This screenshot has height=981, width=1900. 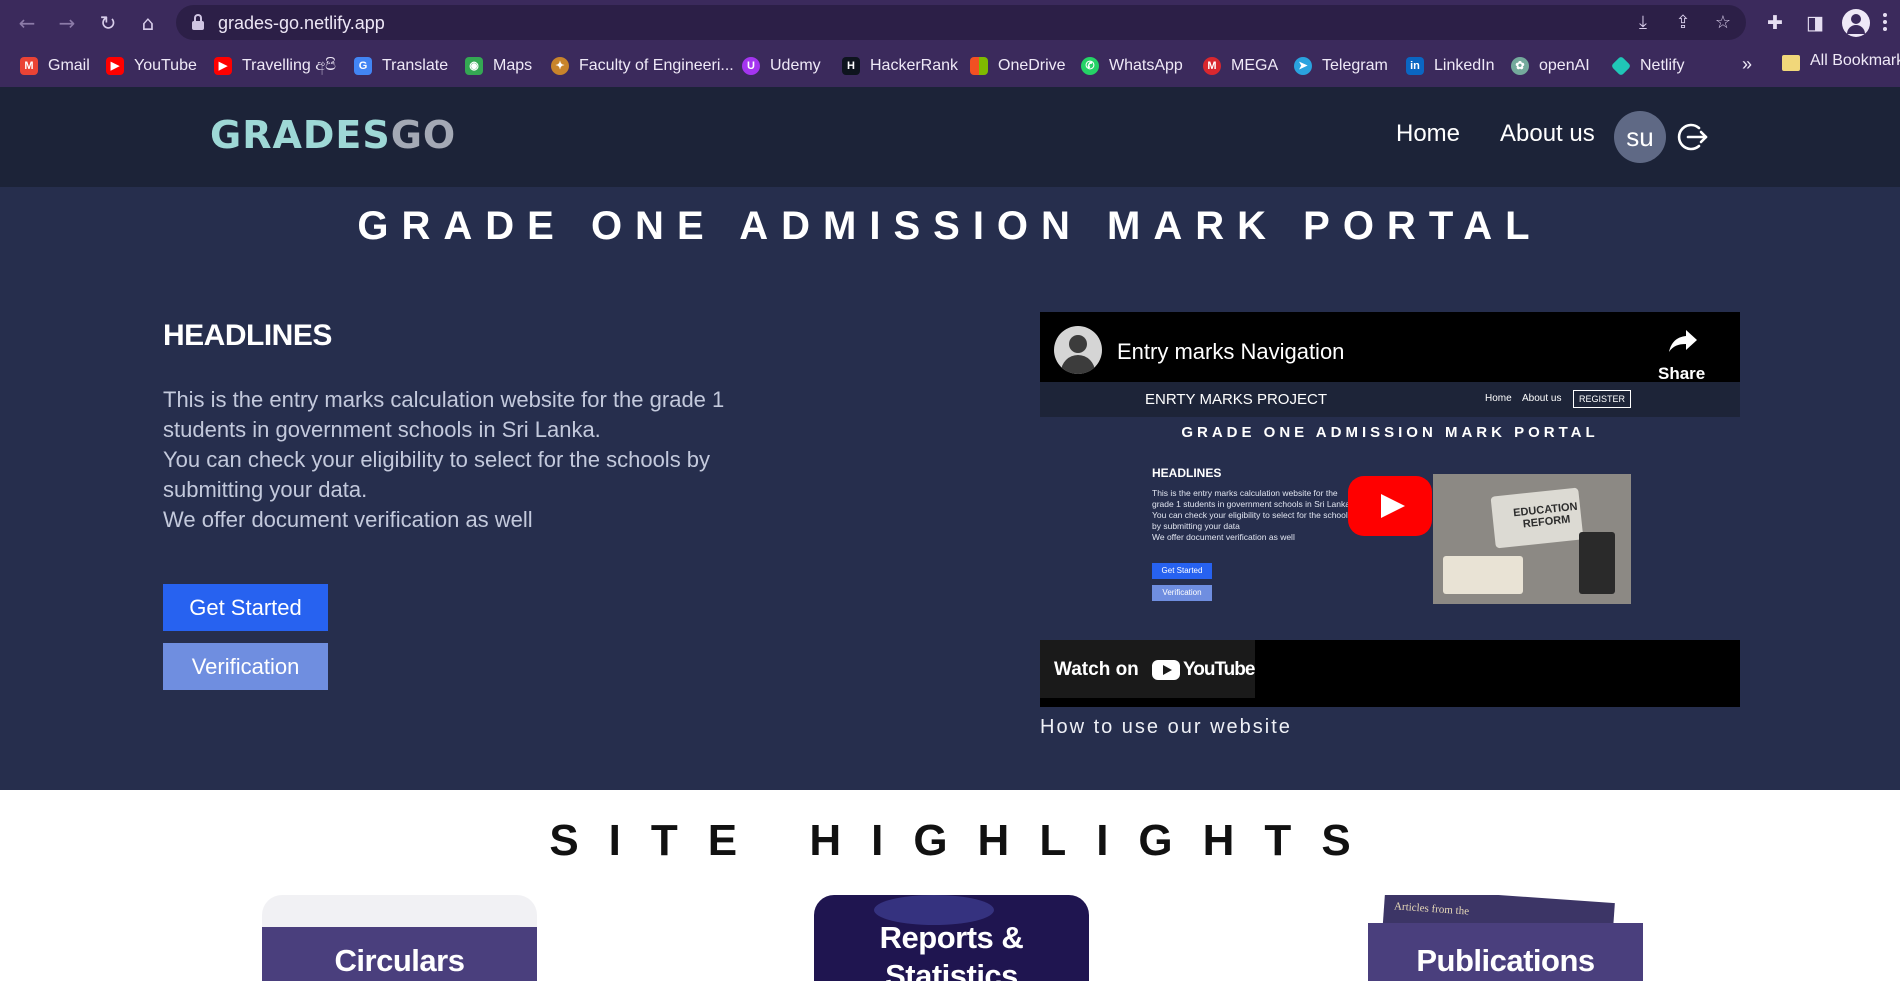 I want to click on thumbnail-brand: ENRTY MARKS PROJECT, so click(x=1236, y=399).